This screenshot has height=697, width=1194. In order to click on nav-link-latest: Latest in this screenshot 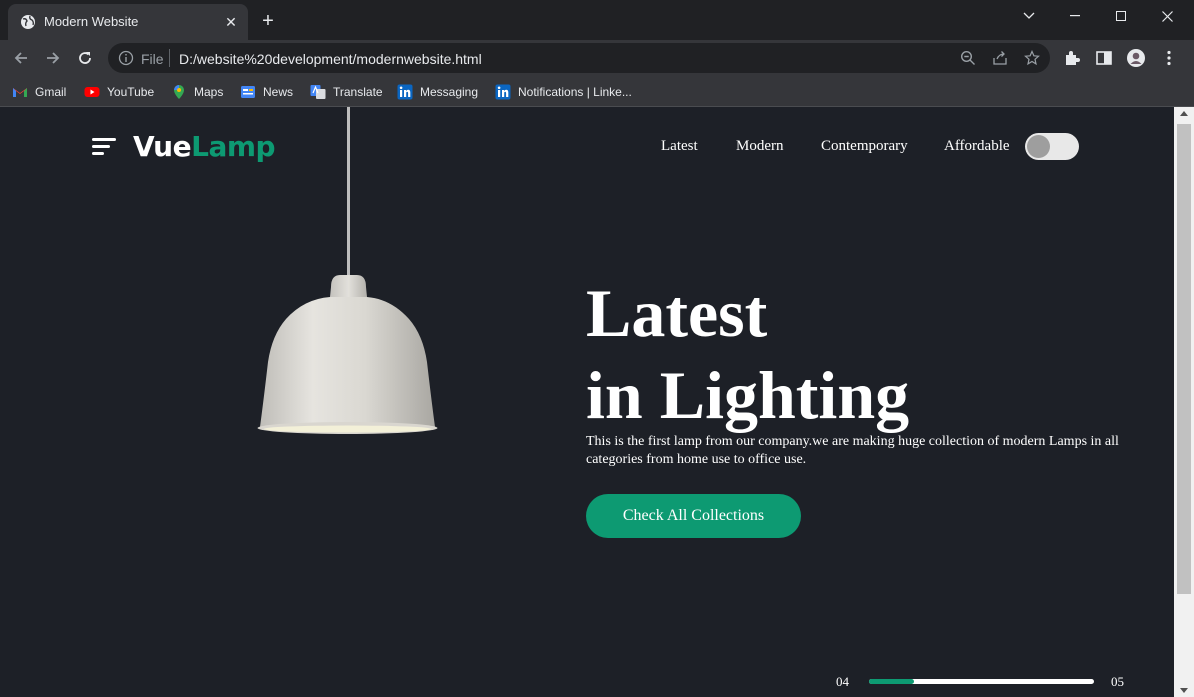, I will do `click(679, 146)`.